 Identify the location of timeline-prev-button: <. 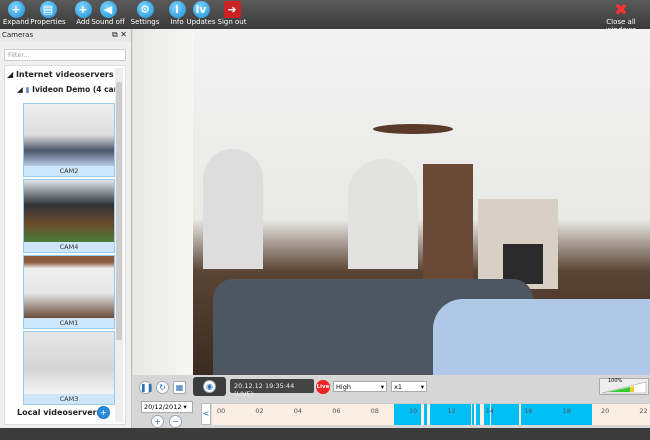
(206, 414).